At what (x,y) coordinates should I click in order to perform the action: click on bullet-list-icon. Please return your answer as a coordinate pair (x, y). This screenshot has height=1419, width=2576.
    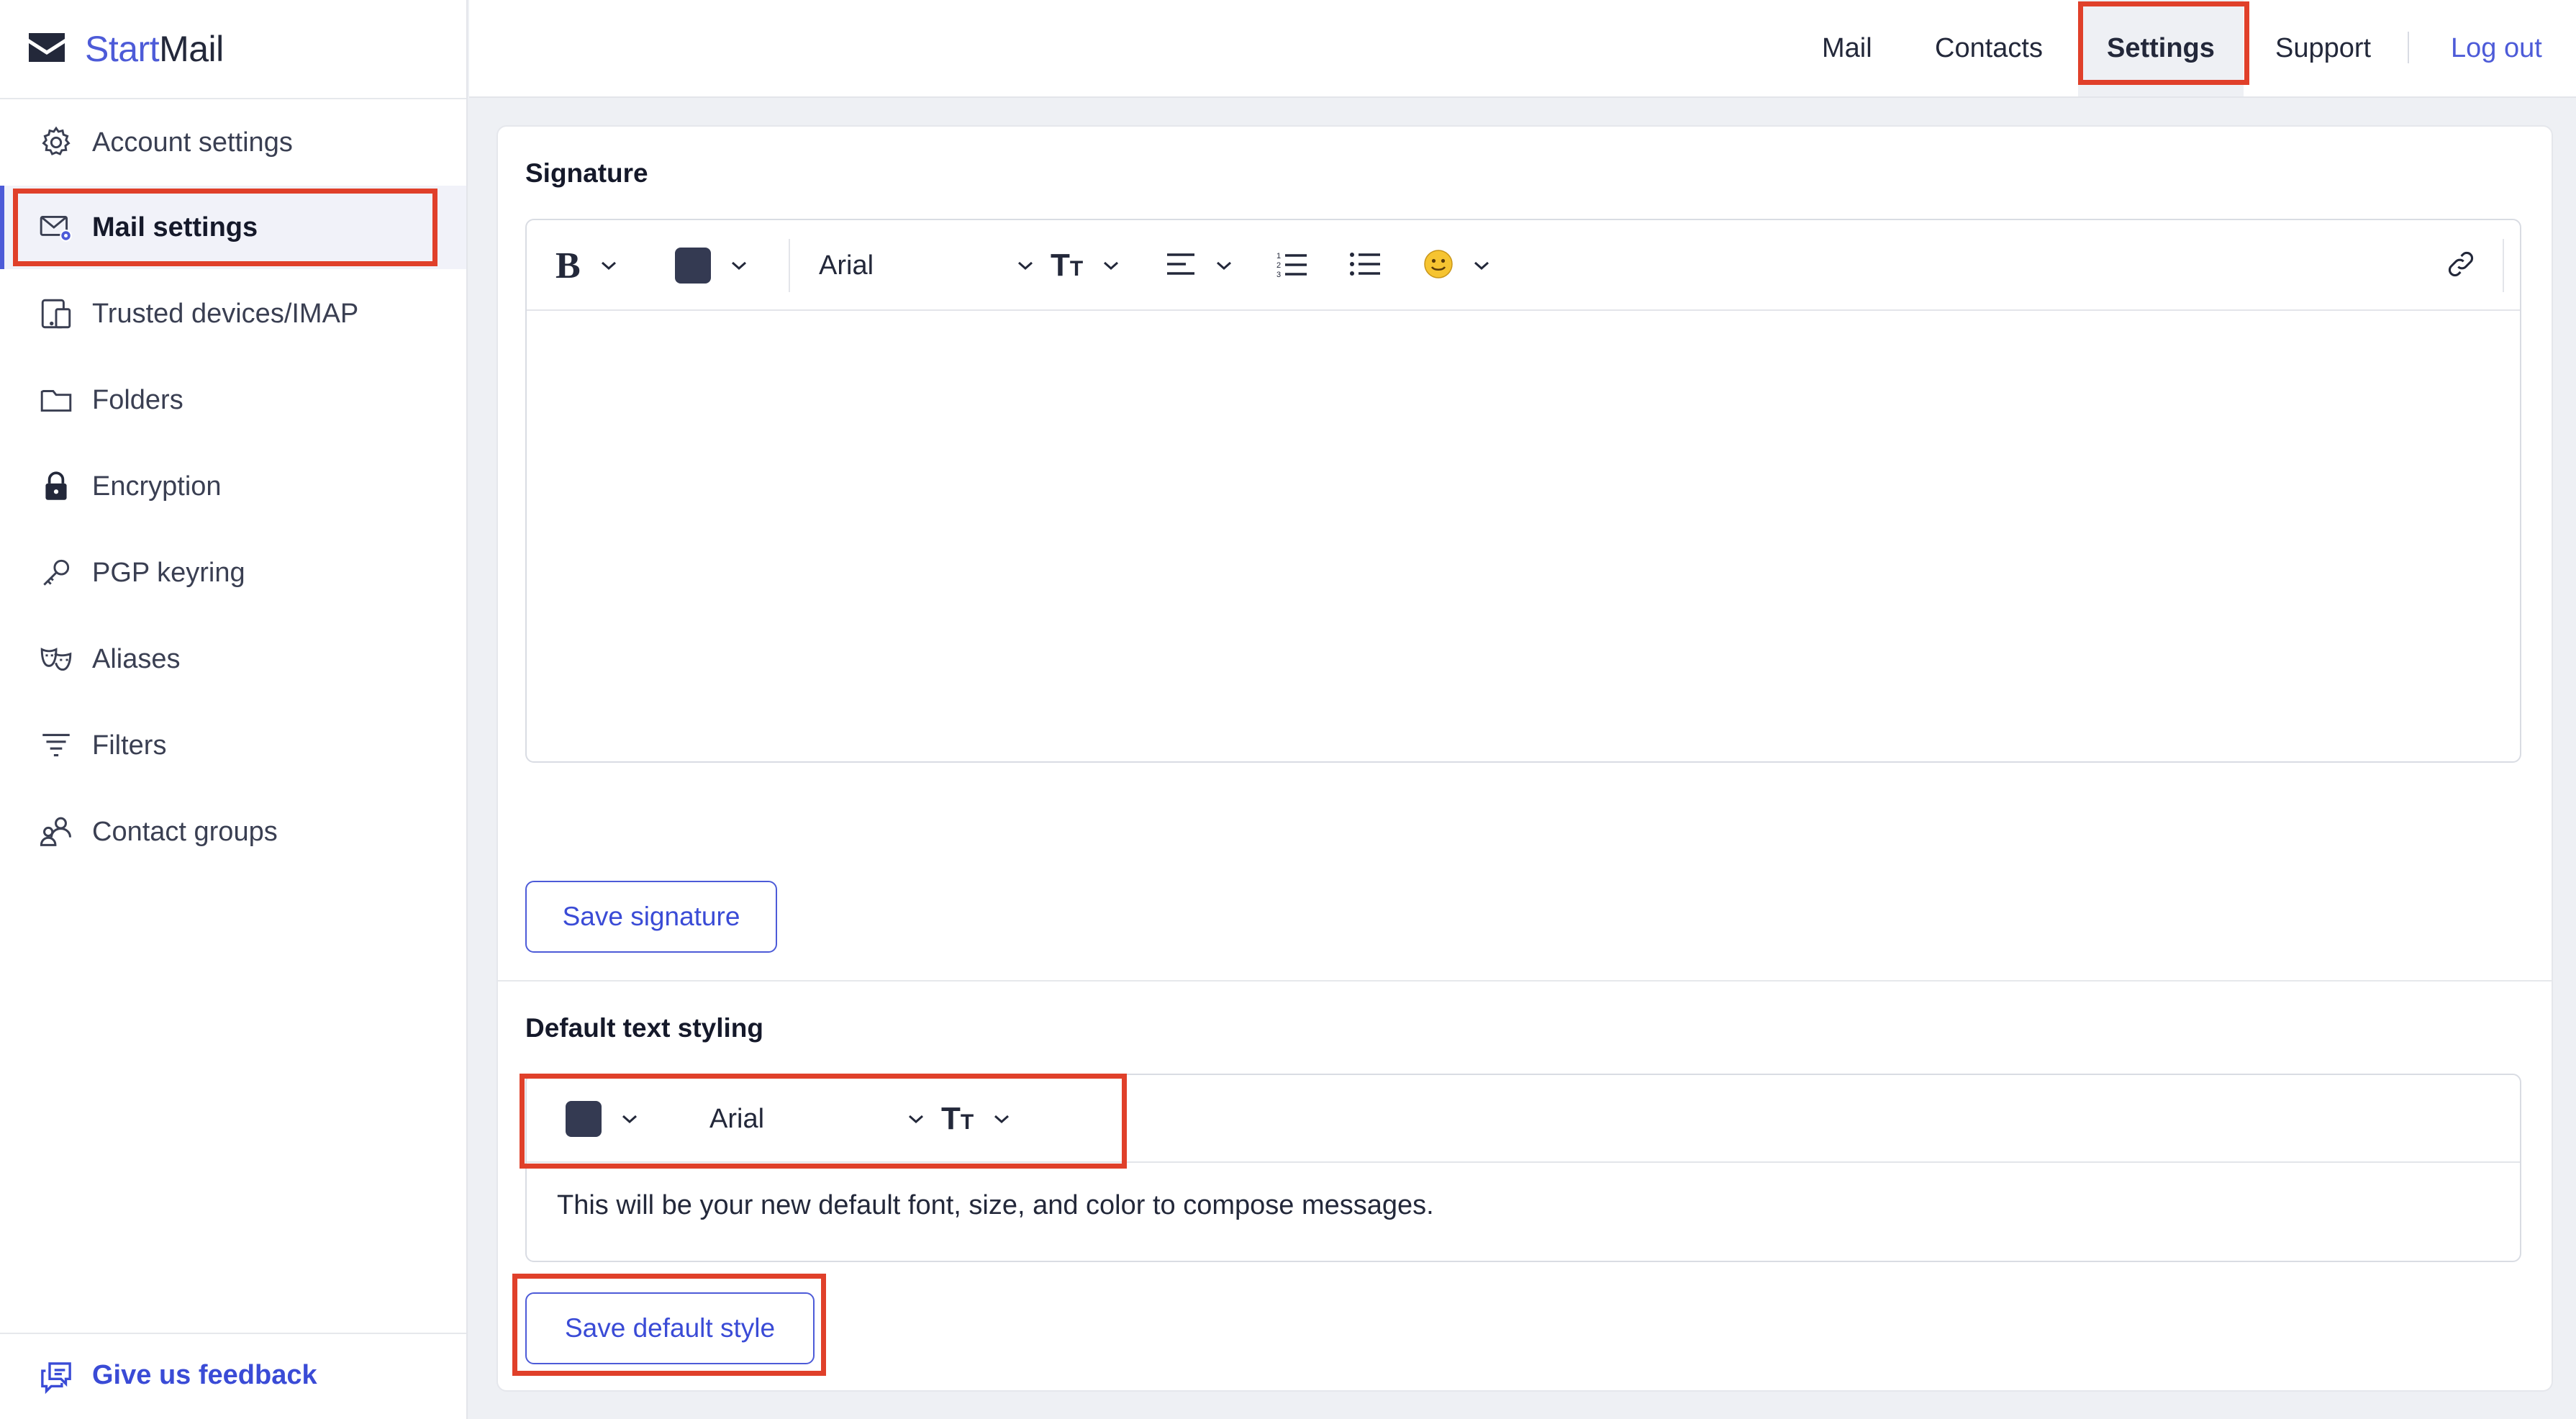
    Looking at the image, I should click on (1366, 265).